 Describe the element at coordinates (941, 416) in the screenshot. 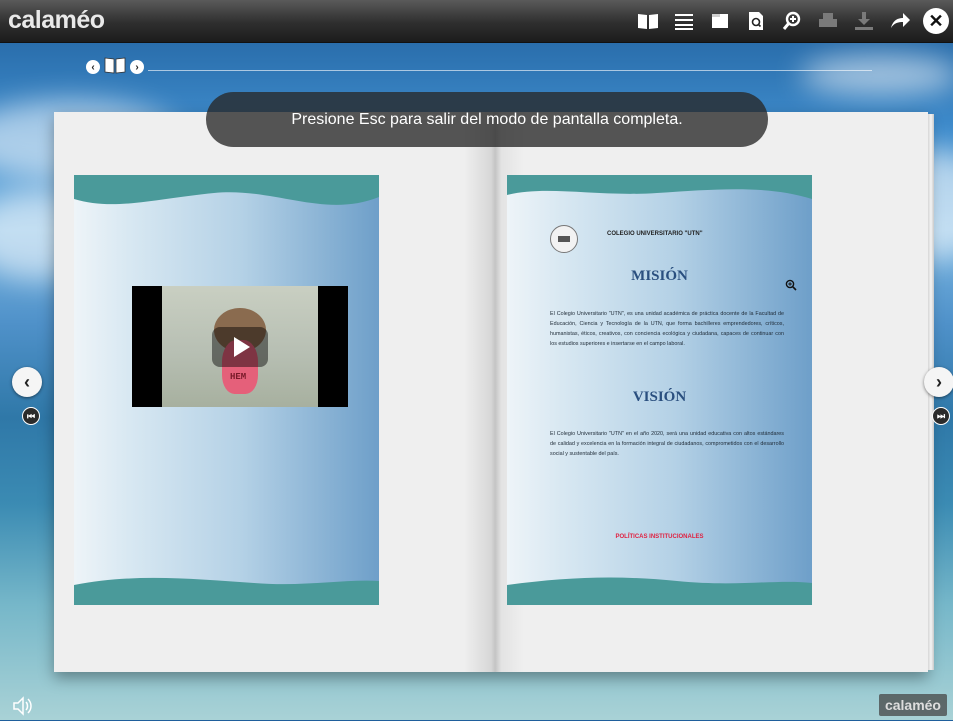

I see `last-page-button: ⏭` at that location.